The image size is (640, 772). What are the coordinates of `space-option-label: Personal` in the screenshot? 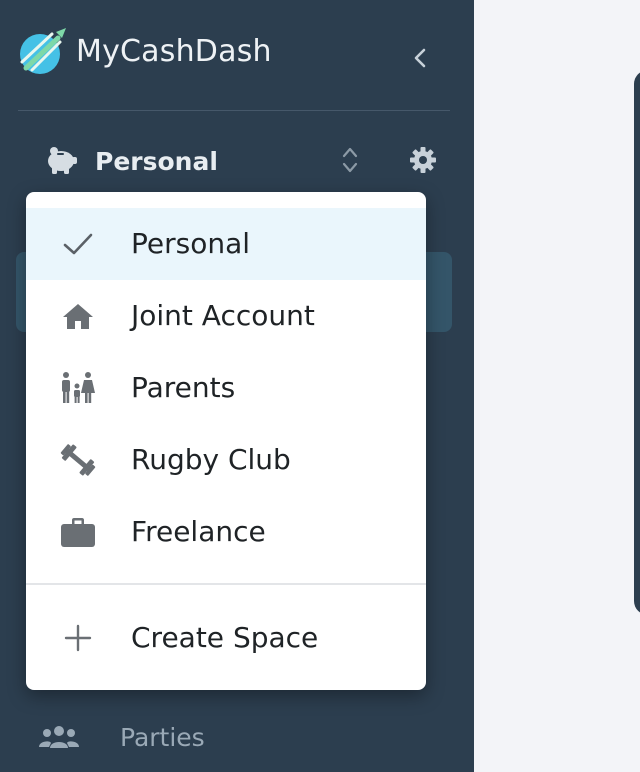 It's located at (191, 243).